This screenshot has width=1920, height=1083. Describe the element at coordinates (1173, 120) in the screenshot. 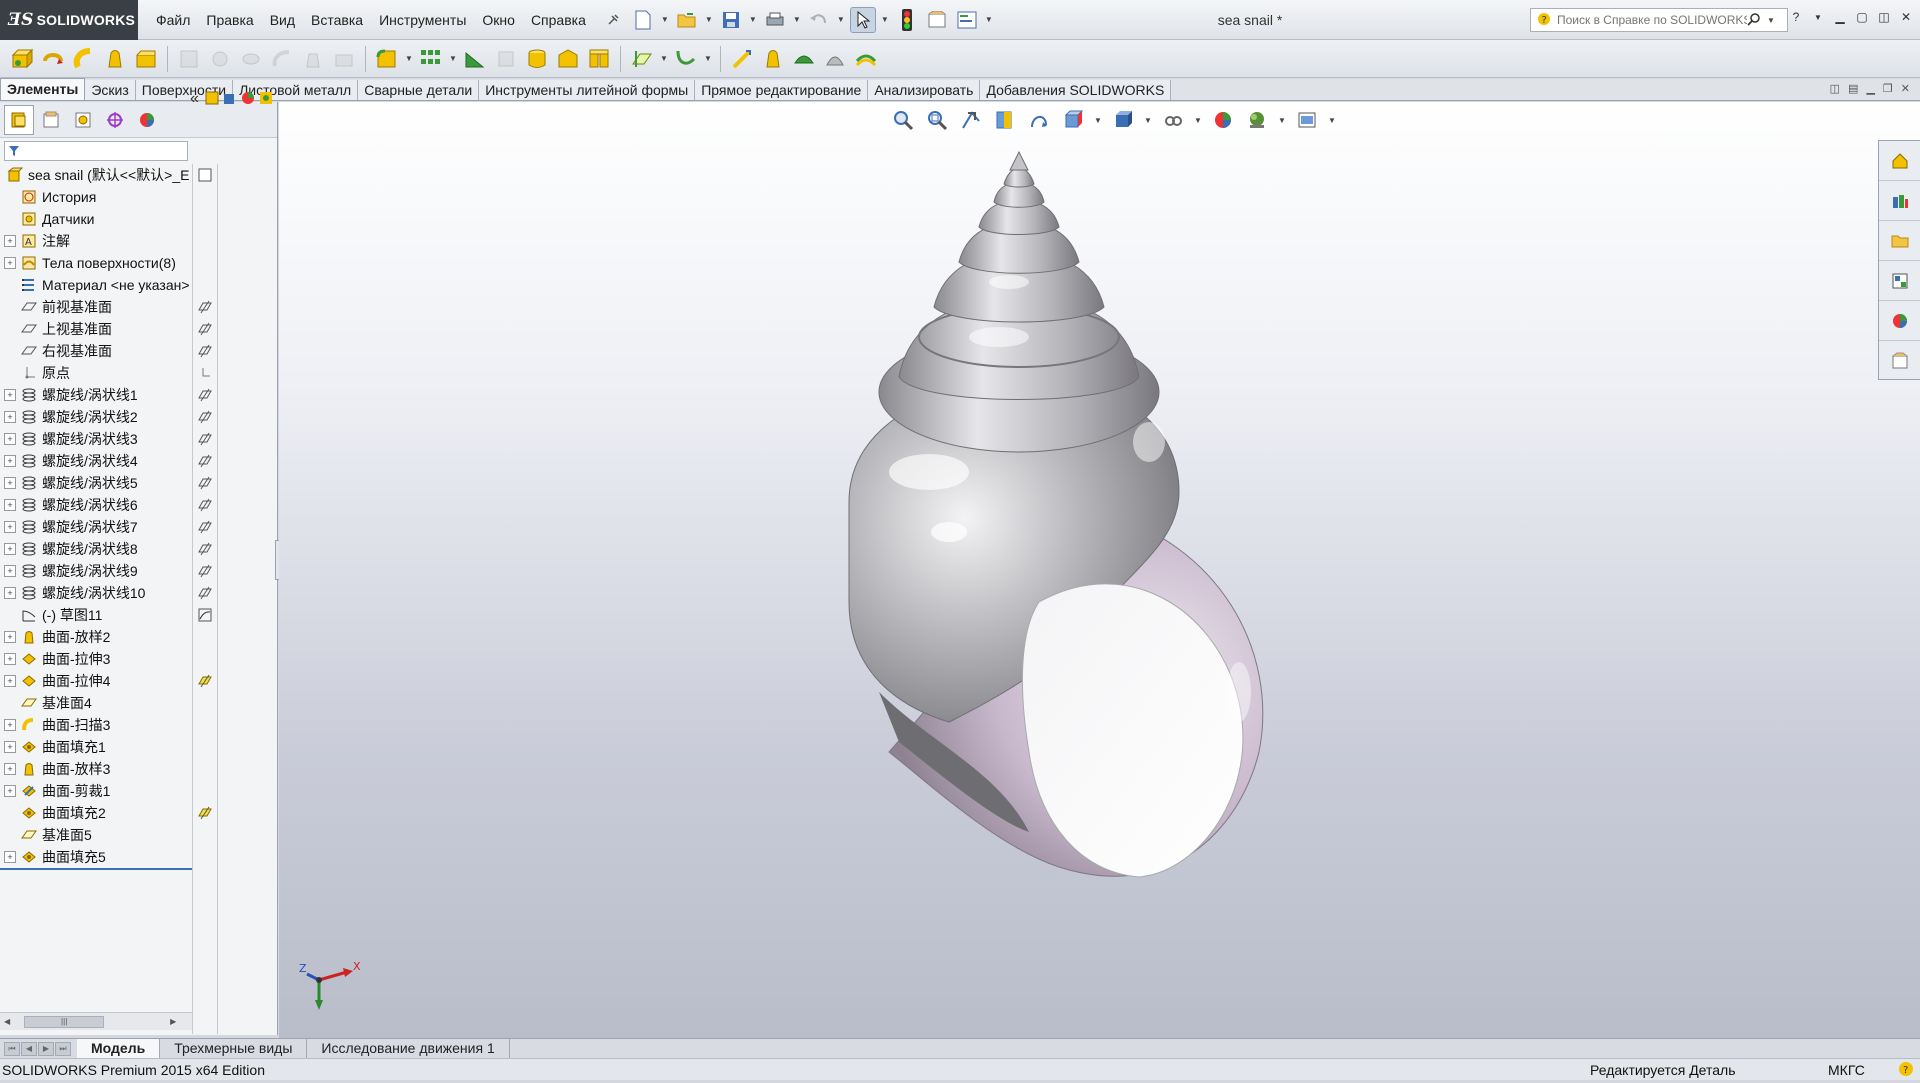

I see `hide-show-items-icon` at that location.